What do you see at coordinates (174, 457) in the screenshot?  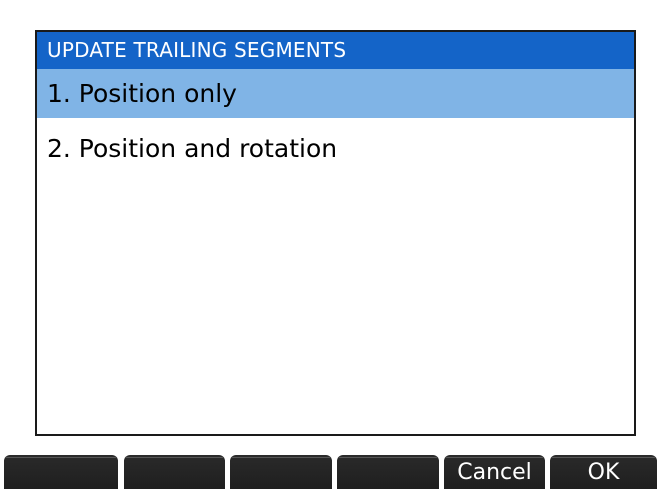 I see `softkey-2-edge` at bounding box center [174, 457].